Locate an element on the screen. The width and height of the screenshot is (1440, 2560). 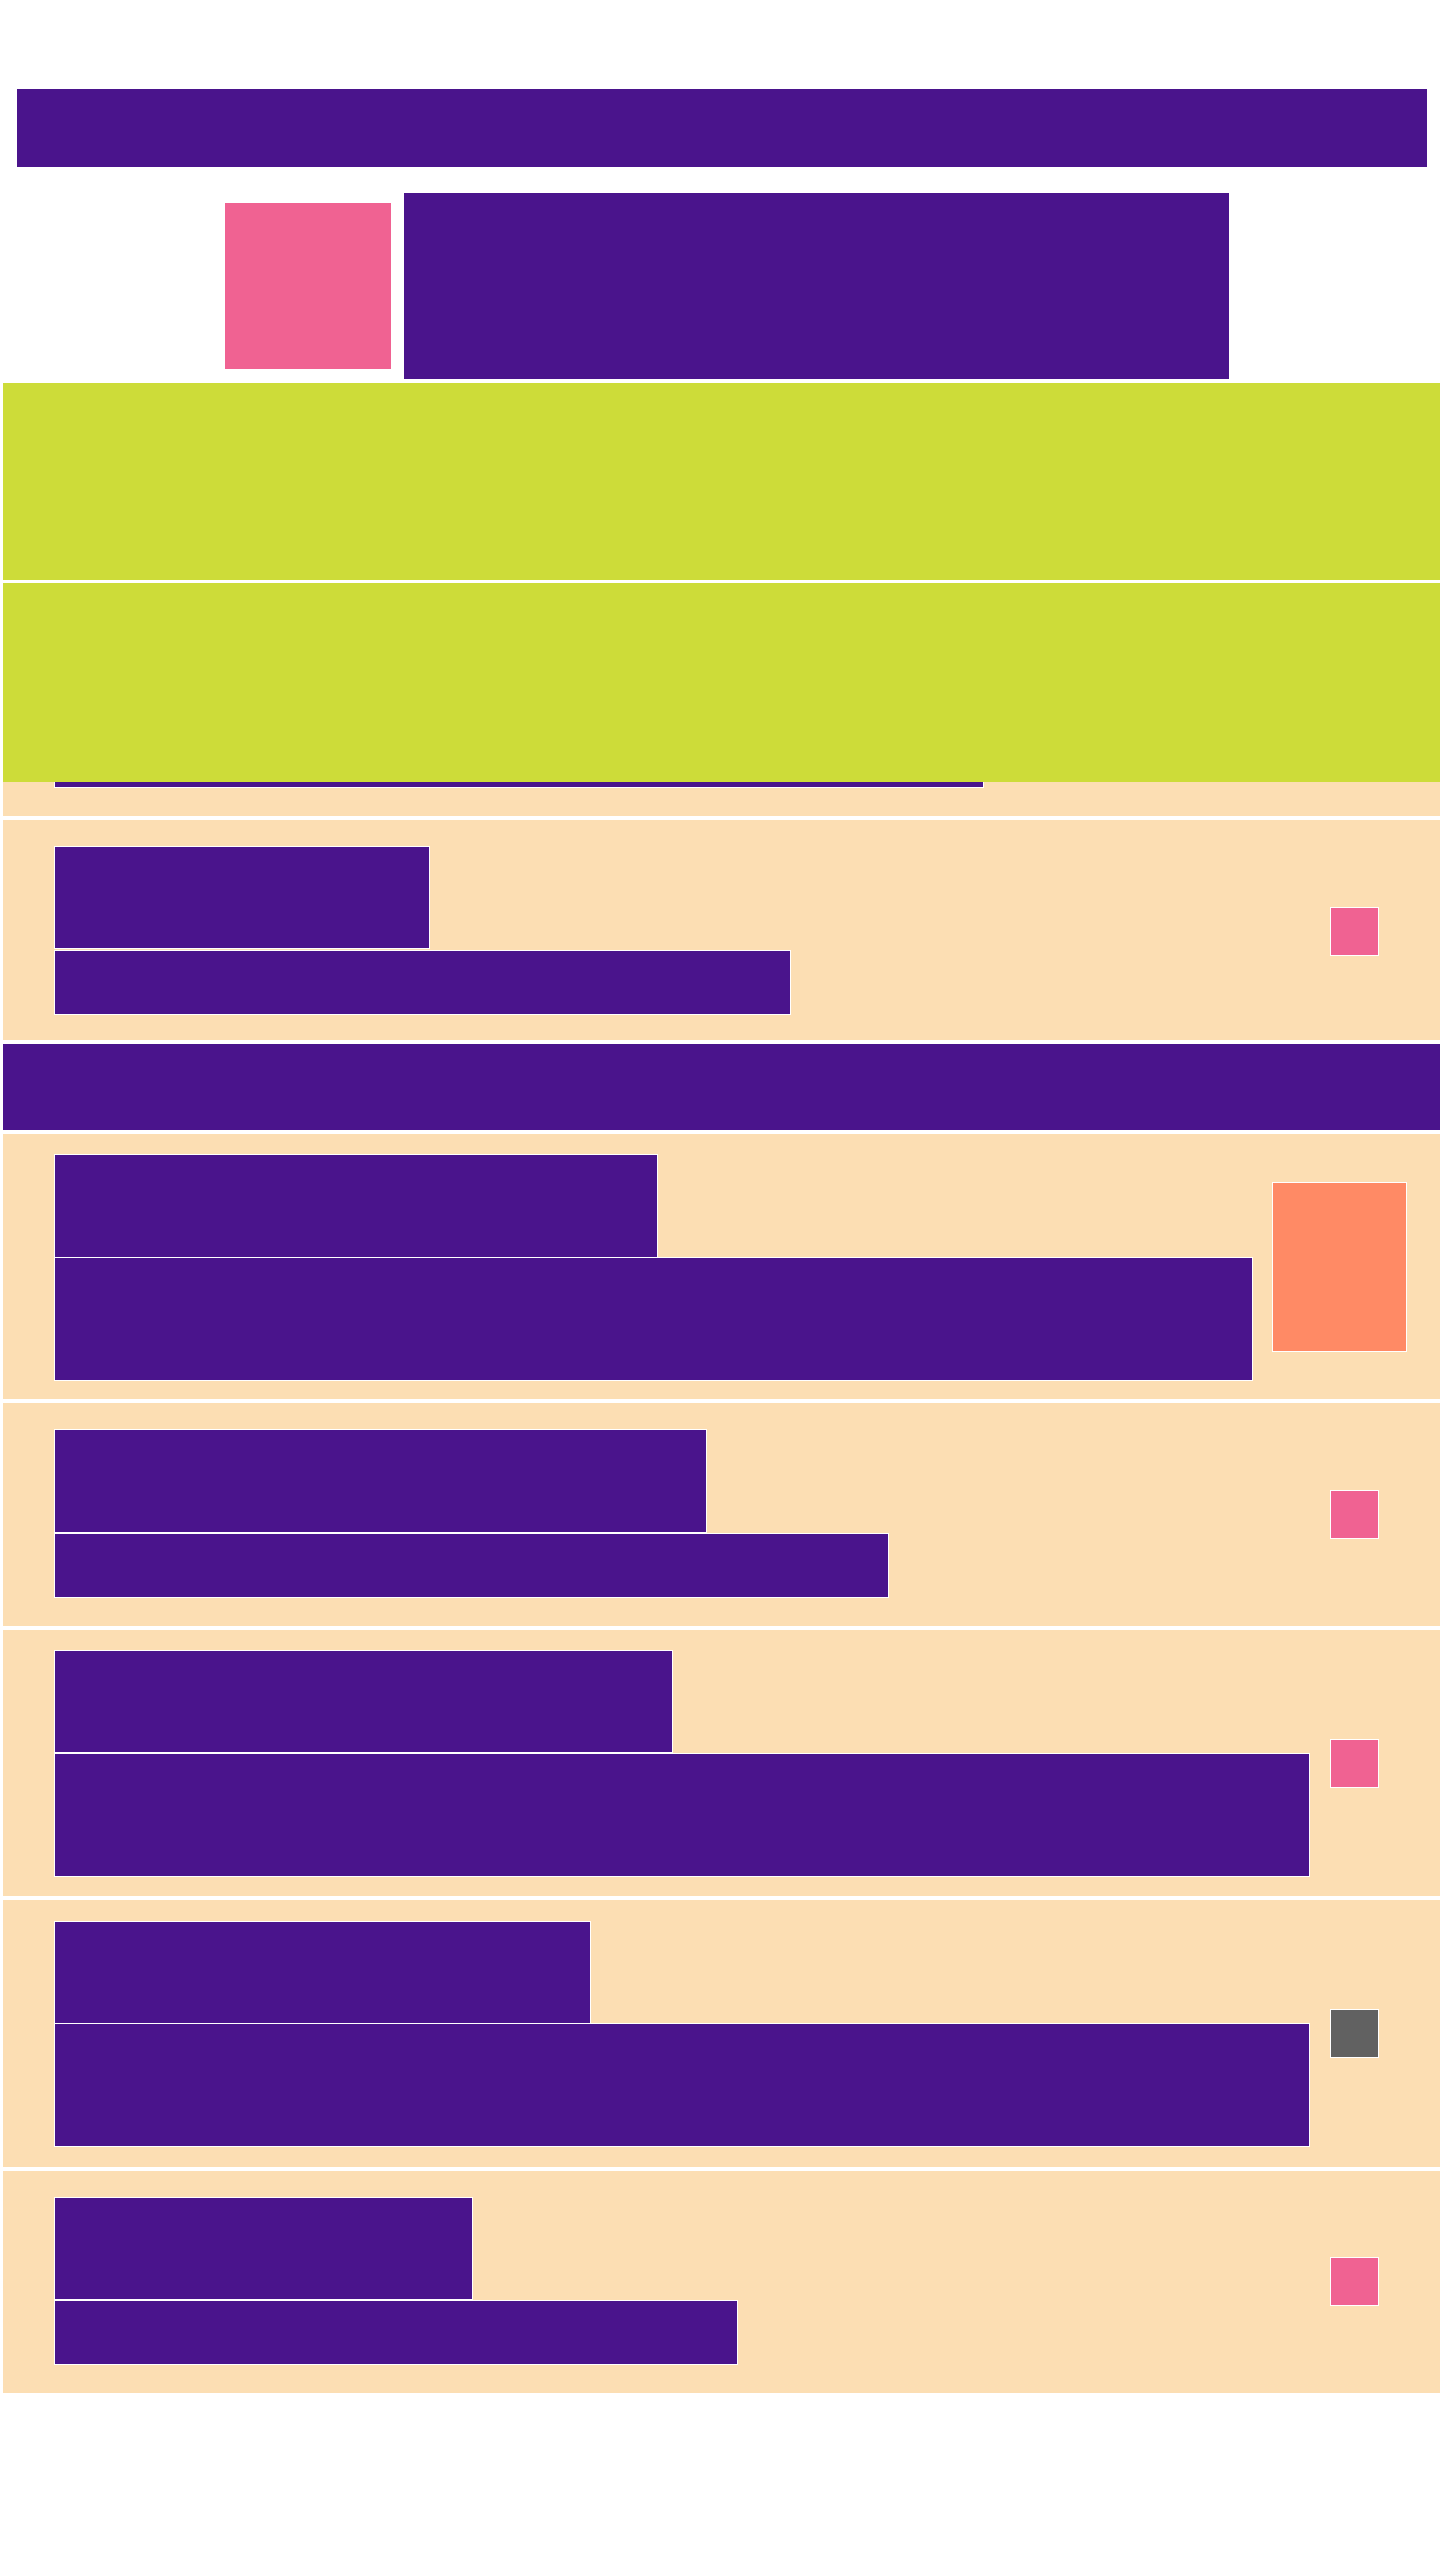
thumbnail is located at coordinates (1339, 1267).